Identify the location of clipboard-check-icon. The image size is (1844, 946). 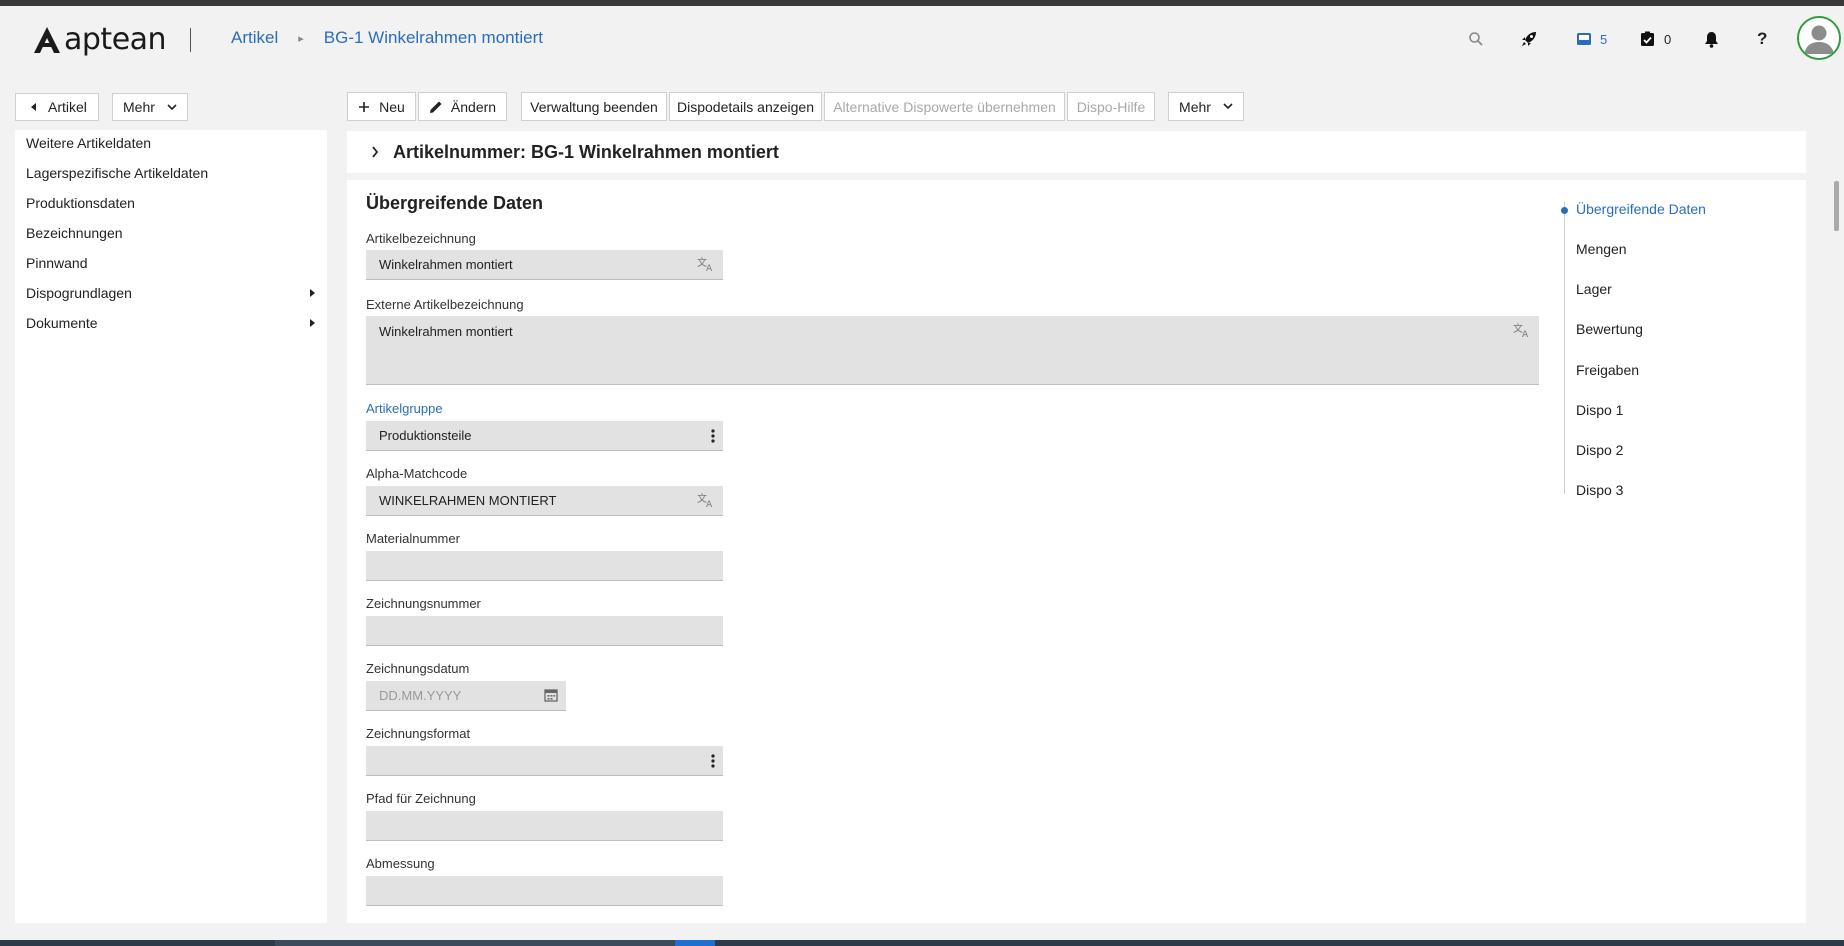
(1647, 38).